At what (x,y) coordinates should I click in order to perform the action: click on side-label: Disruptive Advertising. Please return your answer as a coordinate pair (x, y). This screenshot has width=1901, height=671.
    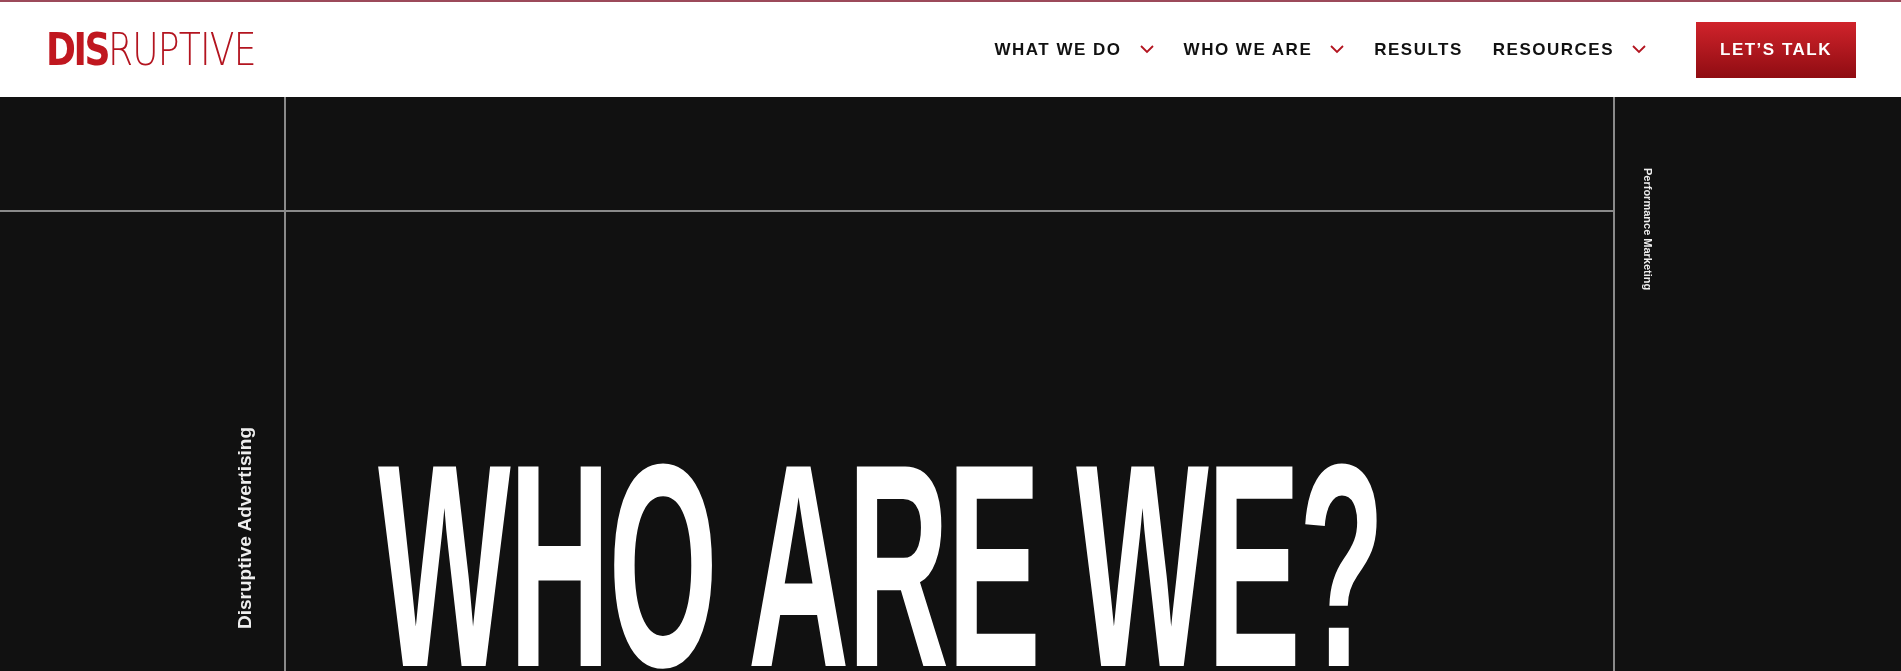
    Looking at the image, I should click on (245, 528).